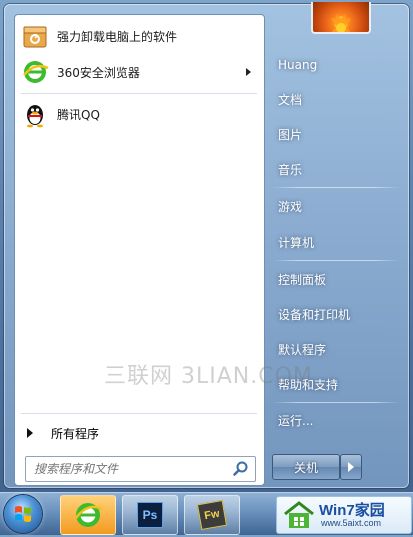 The image size is (413, 537). I want to click on taskbar-360-browser, so click(88, 515).